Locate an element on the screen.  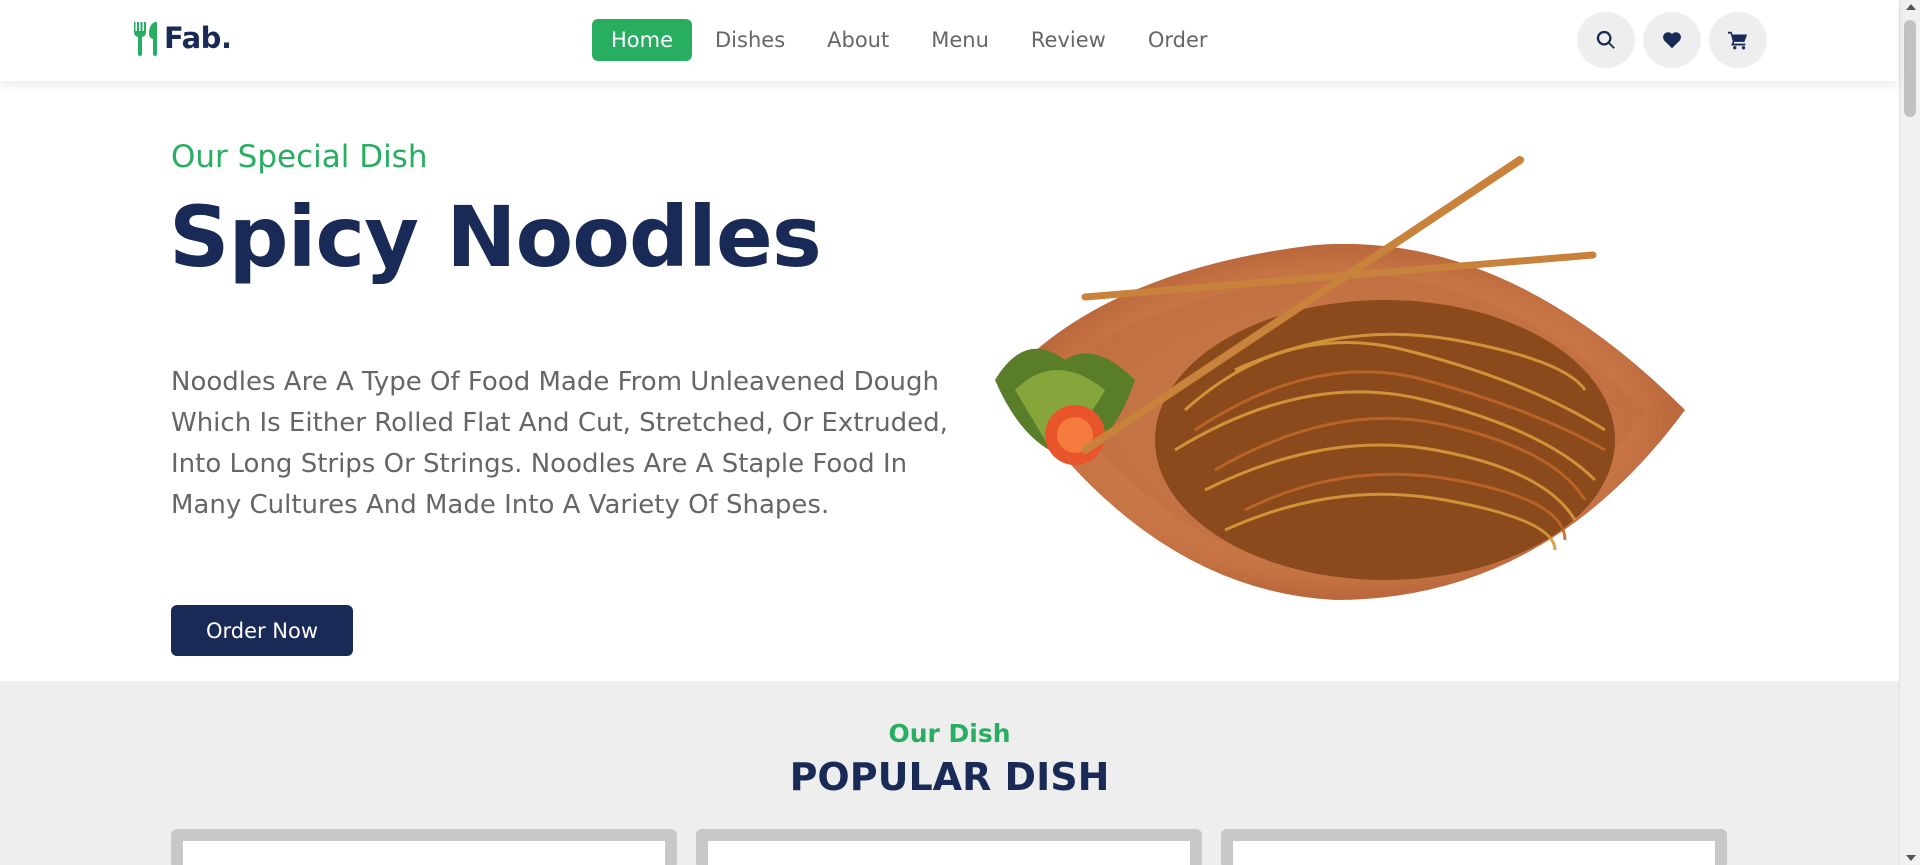
hero-title: Spicy Noodles is located at coordinates (495, 237).